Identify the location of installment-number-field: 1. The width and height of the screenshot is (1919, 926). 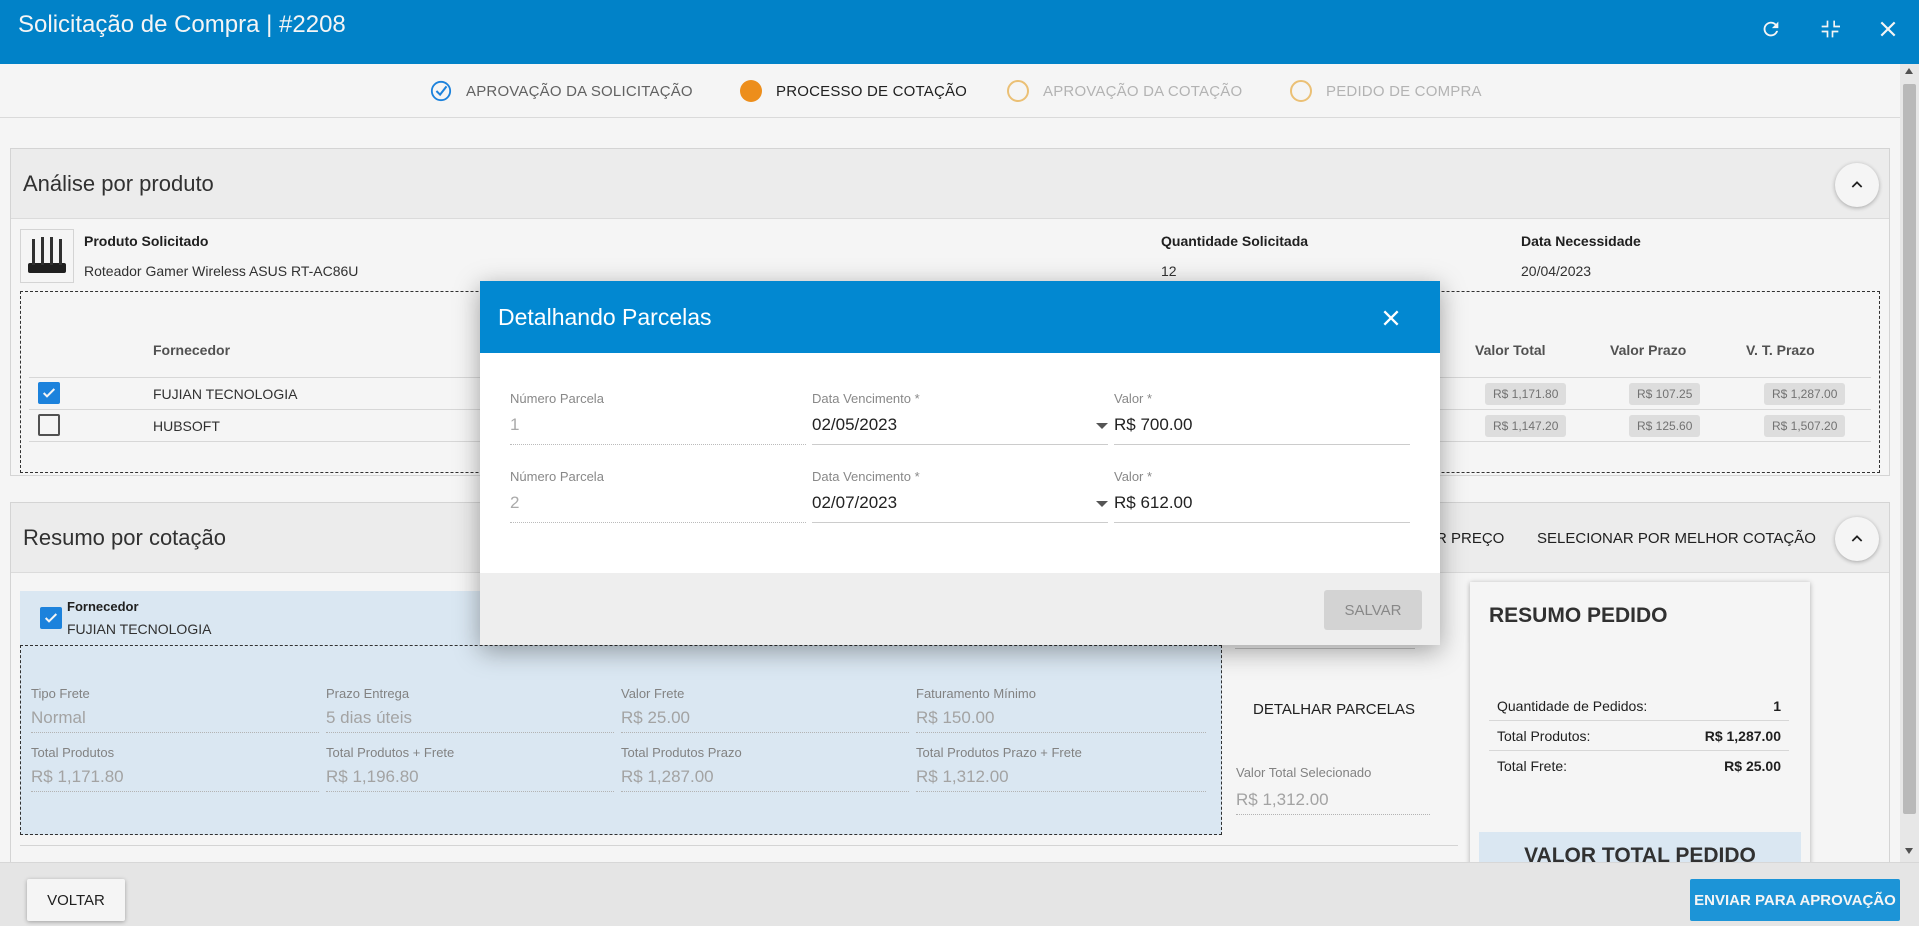
(658, 430).